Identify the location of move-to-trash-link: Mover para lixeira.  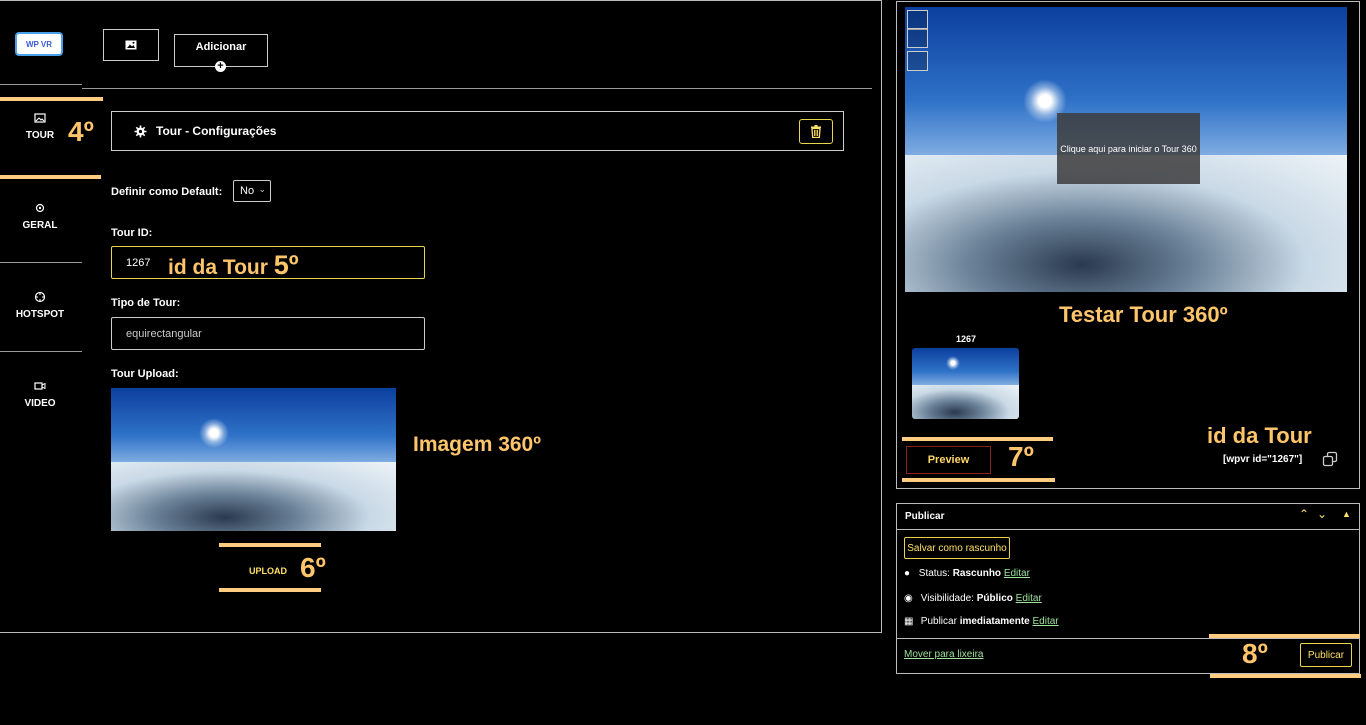
(943, 654).